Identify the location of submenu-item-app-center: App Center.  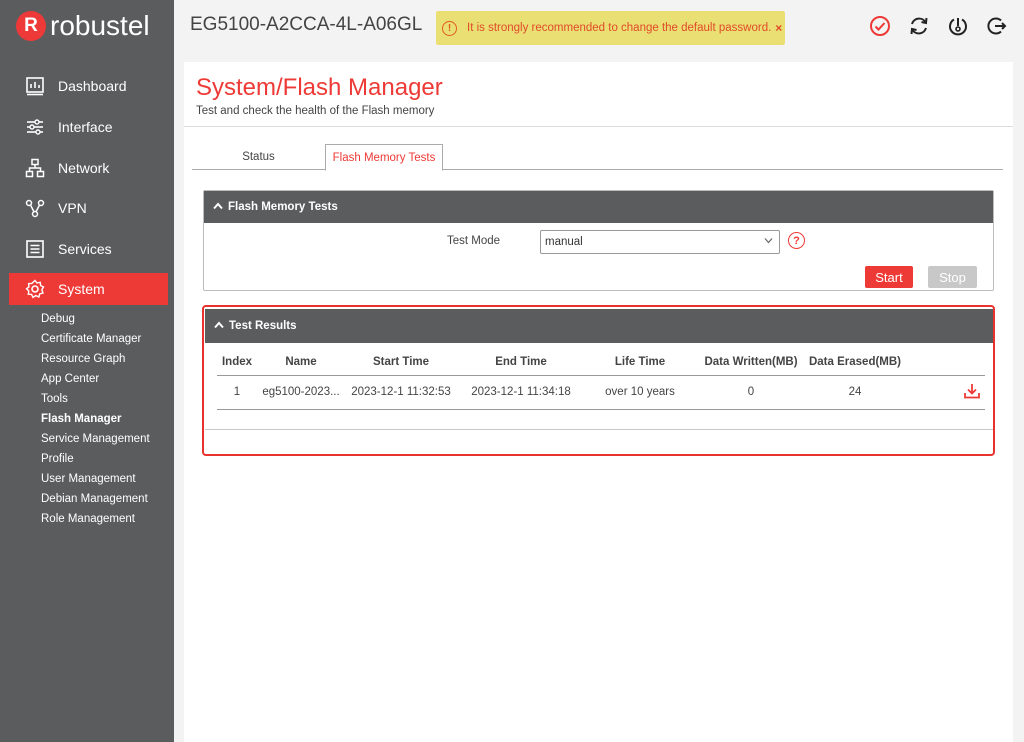
(87, 379).